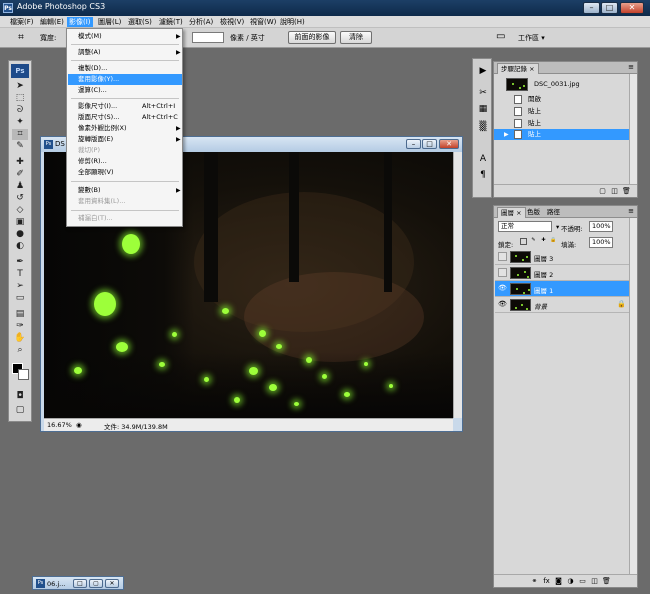 This screenshot has width=650, height=594. I want to click on blend-mode-select: 正常, so click(525, 226).